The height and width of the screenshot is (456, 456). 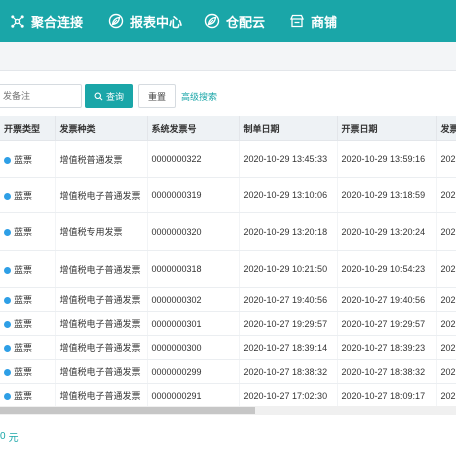 What do you see at coordinates (387, 128) in the screenshot?
I see `column-header-issued-date: 开票日期` at bounding box center [387, 128].